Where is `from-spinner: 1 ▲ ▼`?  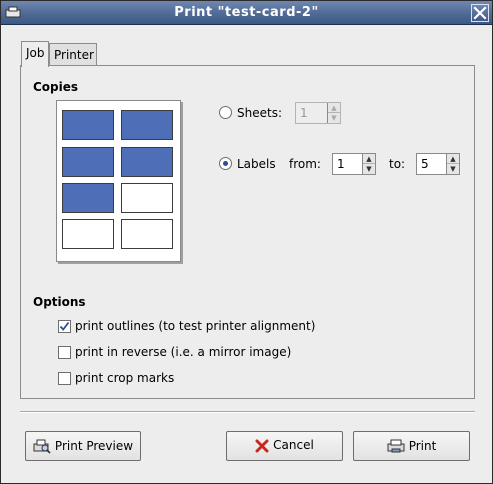 from-spinner: 1 ▲ ▼ is located at coordinates (354, 164).